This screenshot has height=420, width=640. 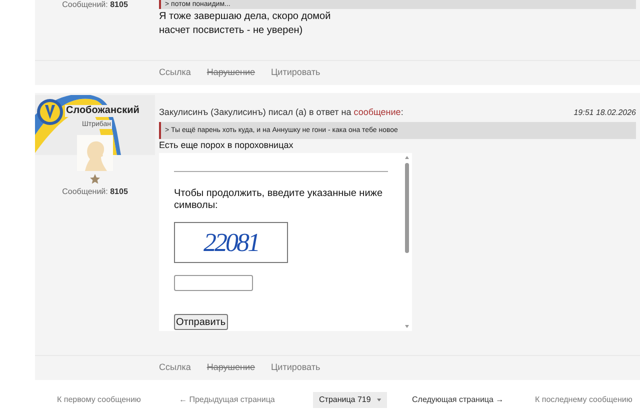 I want to click on captcha-image: 22081, so click(x=231, y=242).